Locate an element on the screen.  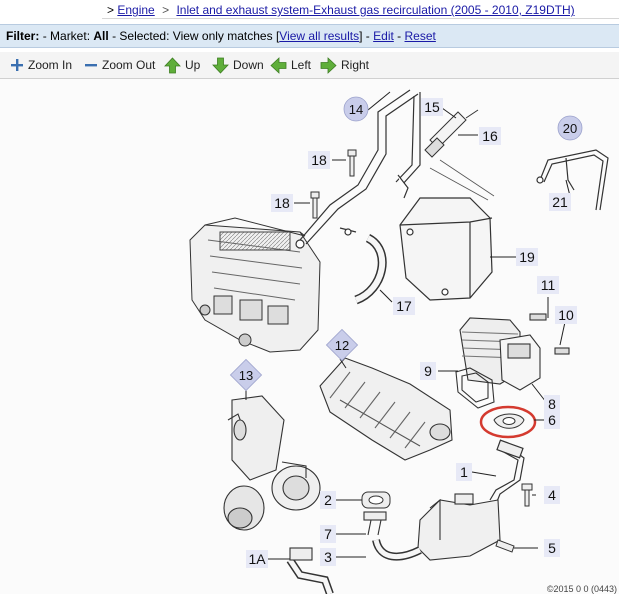
callout-16: 16 is located at coordinates (490, 136).